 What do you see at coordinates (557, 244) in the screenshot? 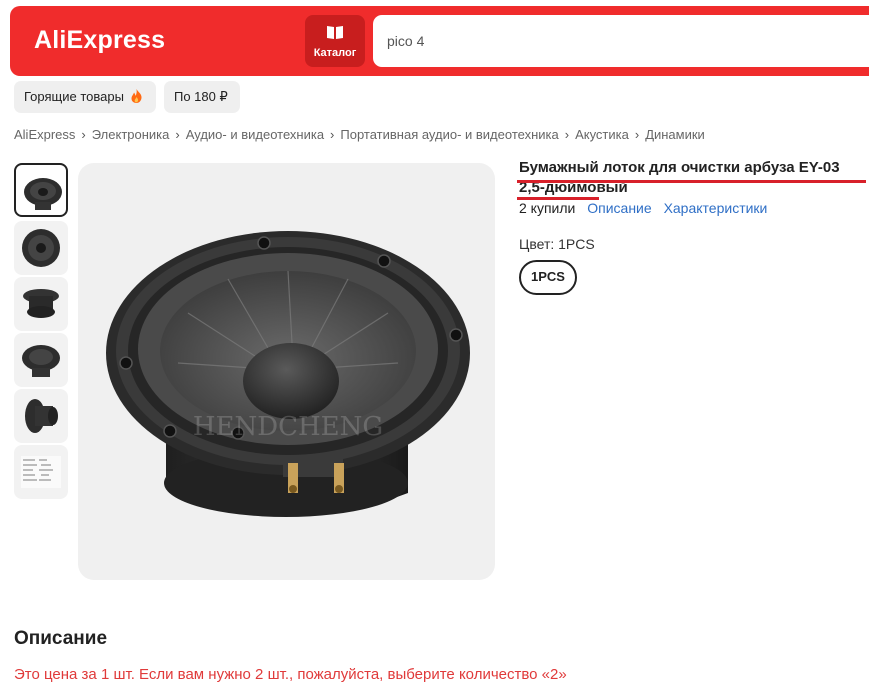
I see `color-label: Цвет: 1PCS` at bounding box center [557, 244].